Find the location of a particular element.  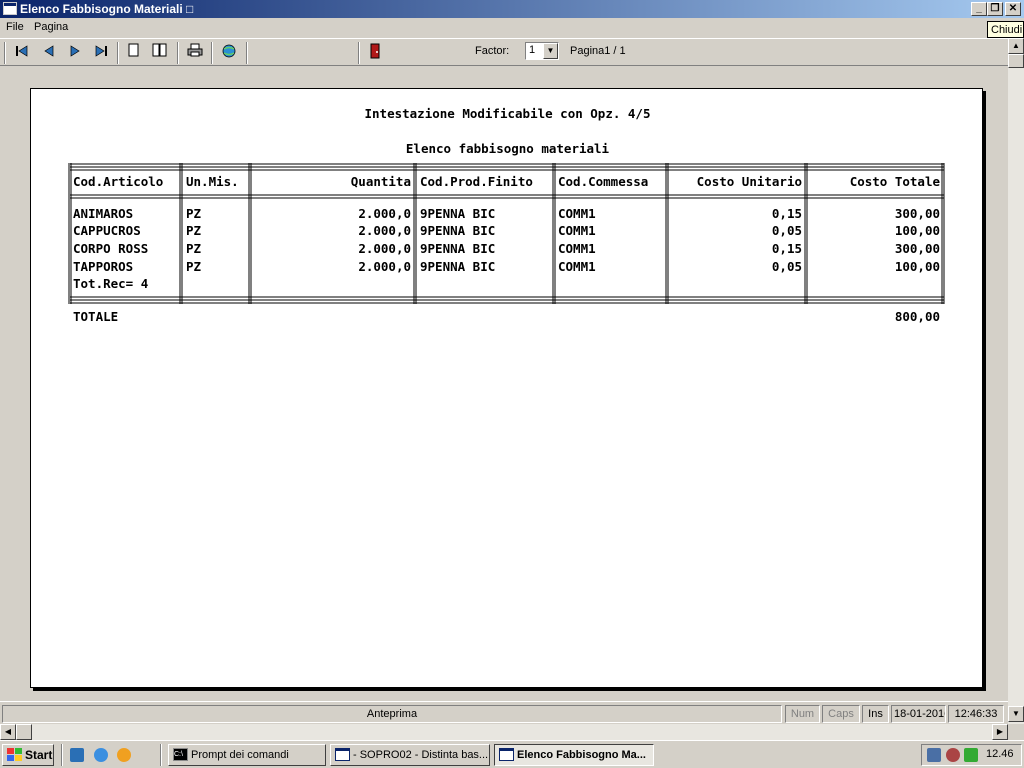

menu-bar: File Pagina is located at coordinates (512, 28).